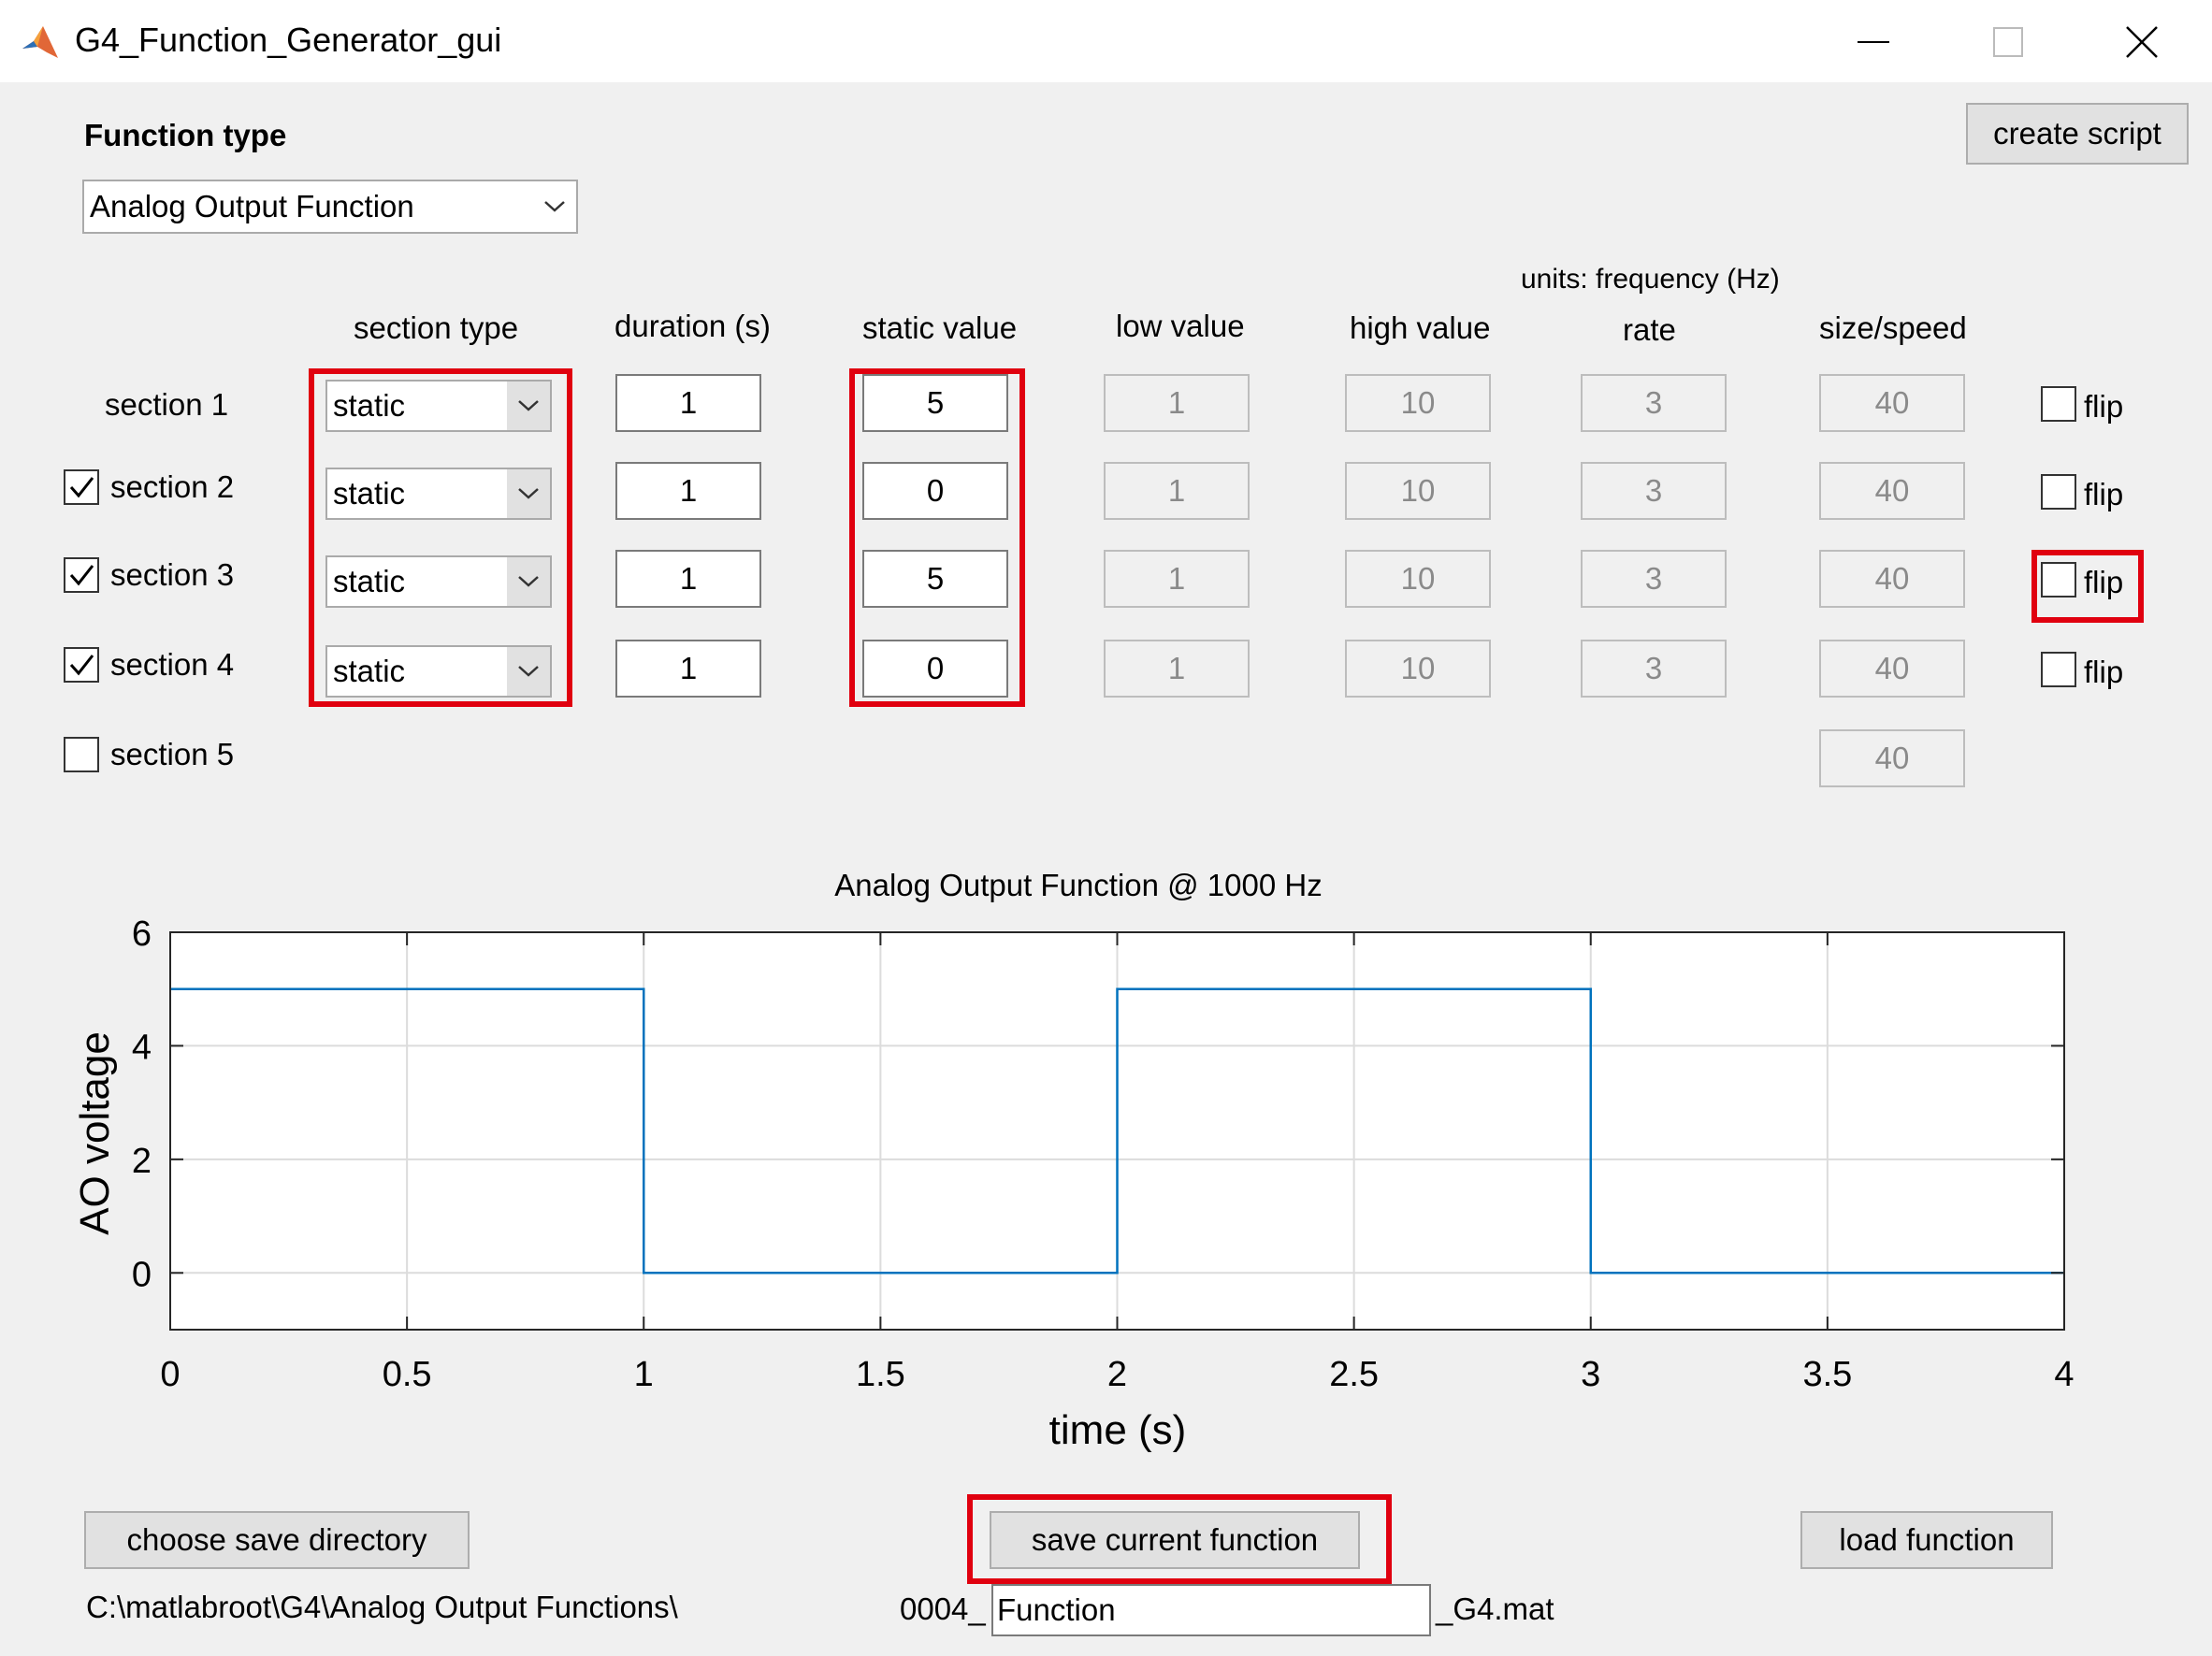 This screenshot has height=1656, width=2212. What do you see at coordinates (943, 1608) in the screenshot?
I see `file-prefix: 0004_` at bounding box center [943, 1608].